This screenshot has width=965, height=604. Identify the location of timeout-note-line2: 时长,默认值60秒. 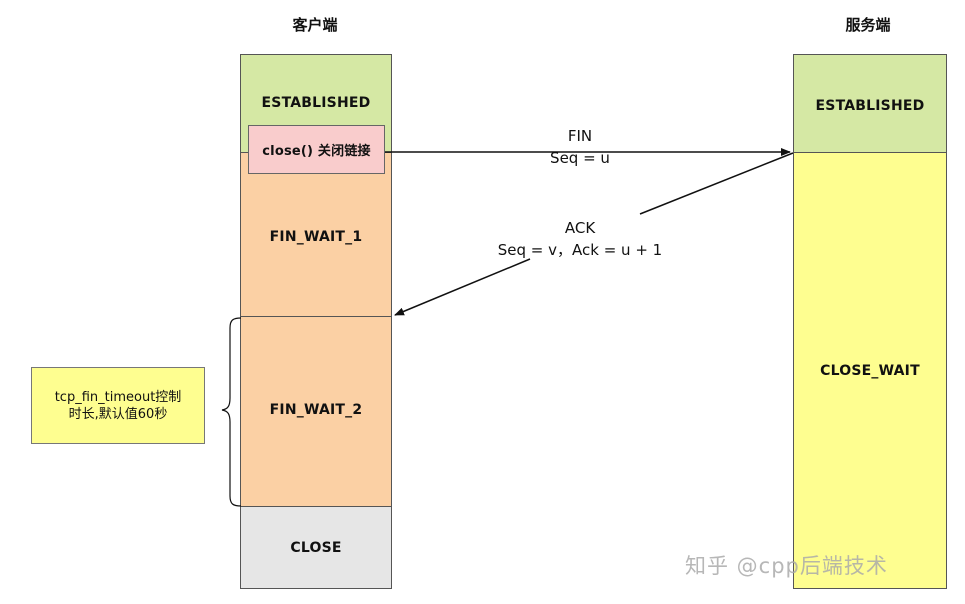
(118, 414).